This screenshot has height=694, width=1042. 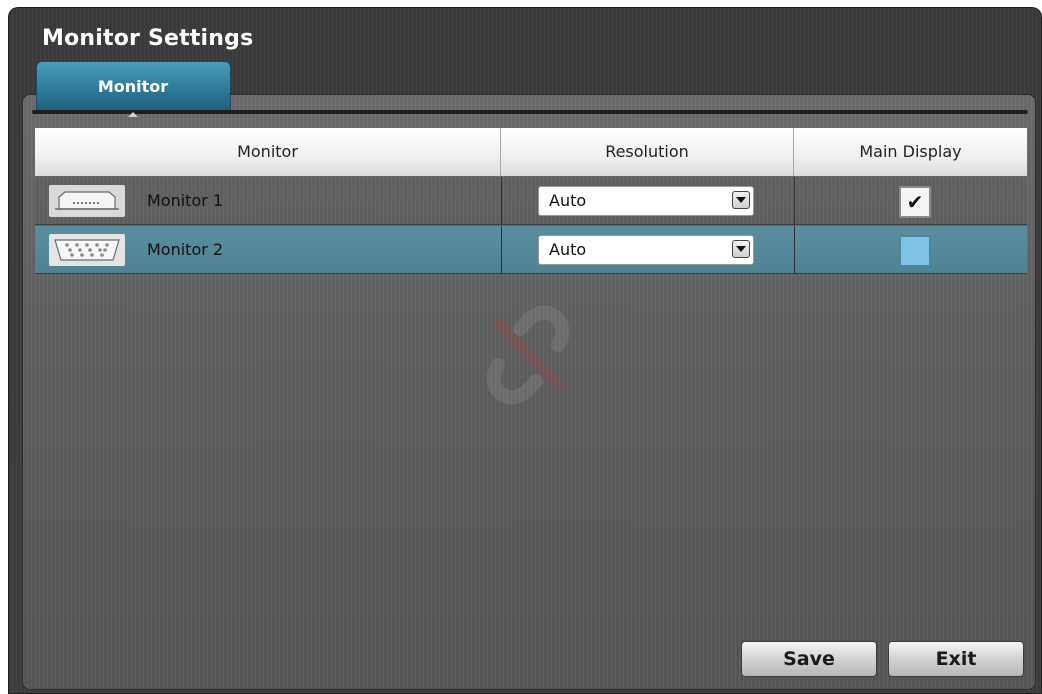 I want to click on logo-watermark-icon, so click(x=528, y=355).